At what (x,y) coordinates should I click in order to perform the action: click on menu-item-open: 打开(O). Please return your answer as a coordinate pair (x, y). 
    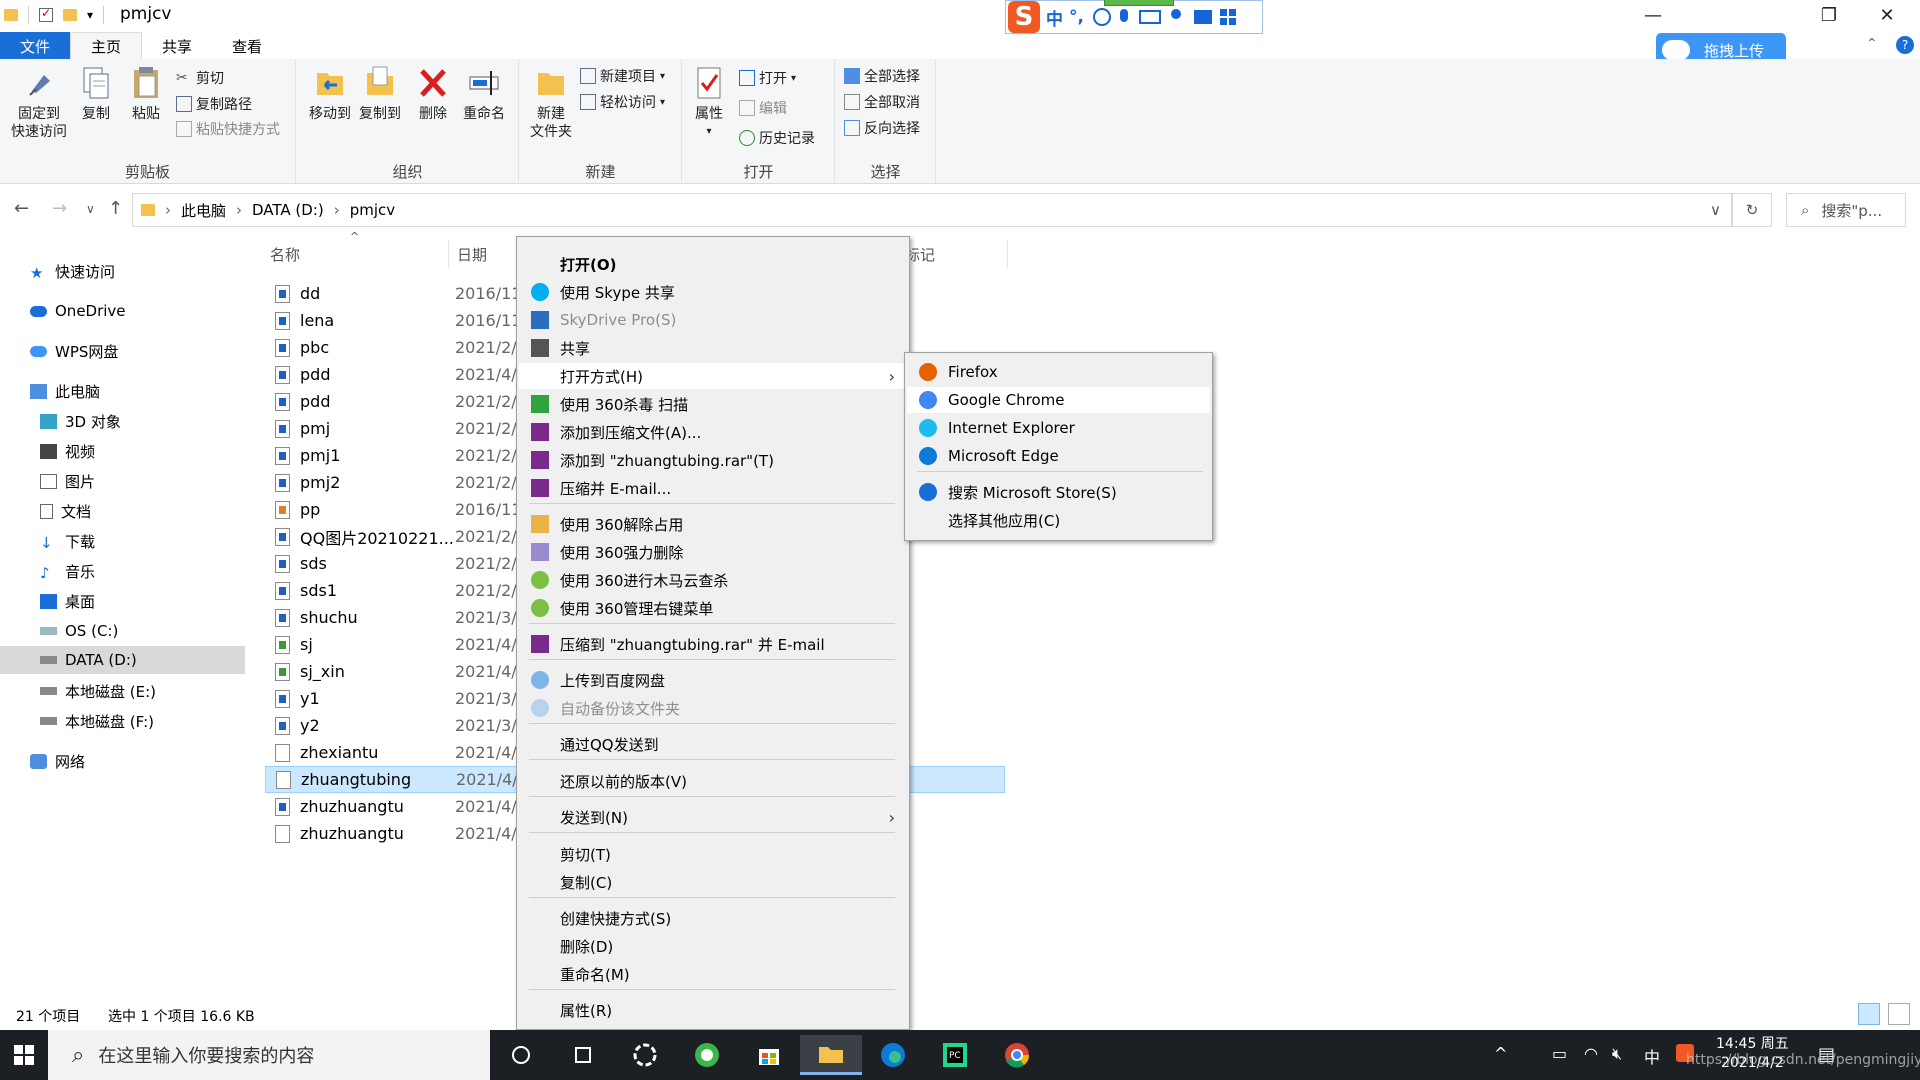
    Looking at the image, I should click on (713, 264).